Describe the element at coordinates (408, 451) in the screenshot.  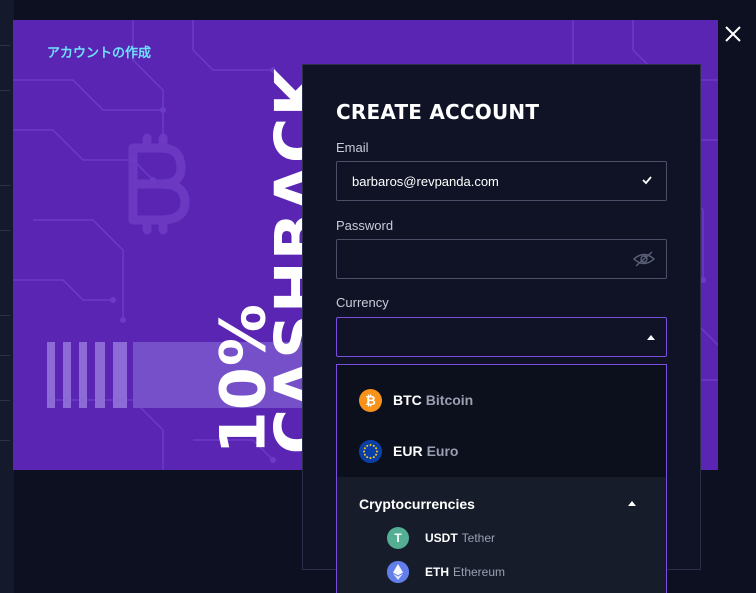
I see `option-code: EUR` at that location.